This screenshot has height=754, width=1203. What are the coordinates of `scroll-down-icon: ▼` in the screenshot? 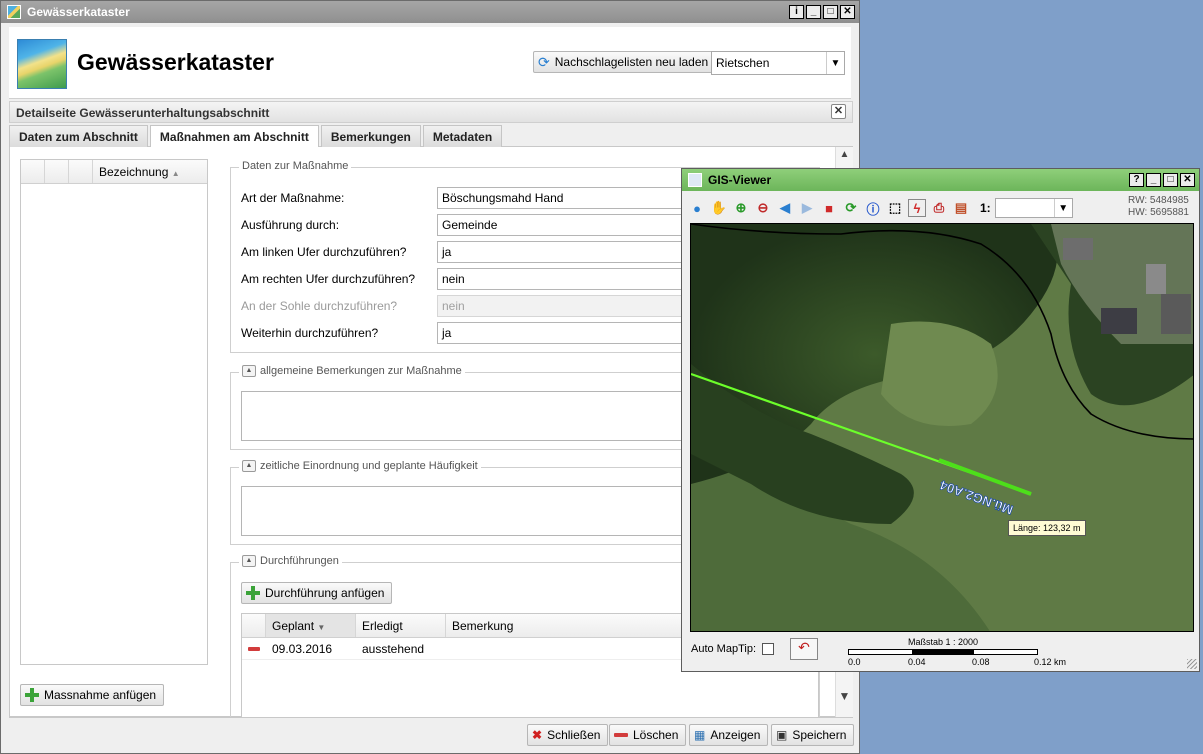 It's located at (844, 696).